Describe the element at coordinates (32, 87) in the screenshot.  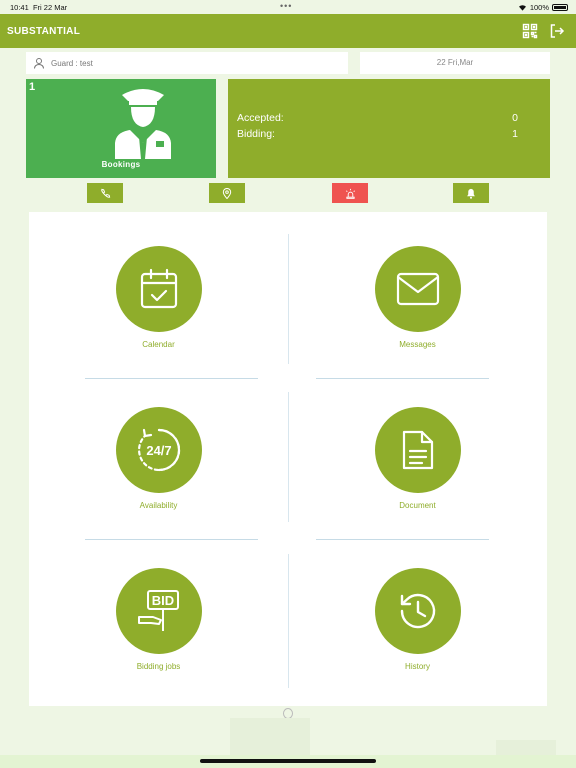
I see `bookings-count: 1` at that location.